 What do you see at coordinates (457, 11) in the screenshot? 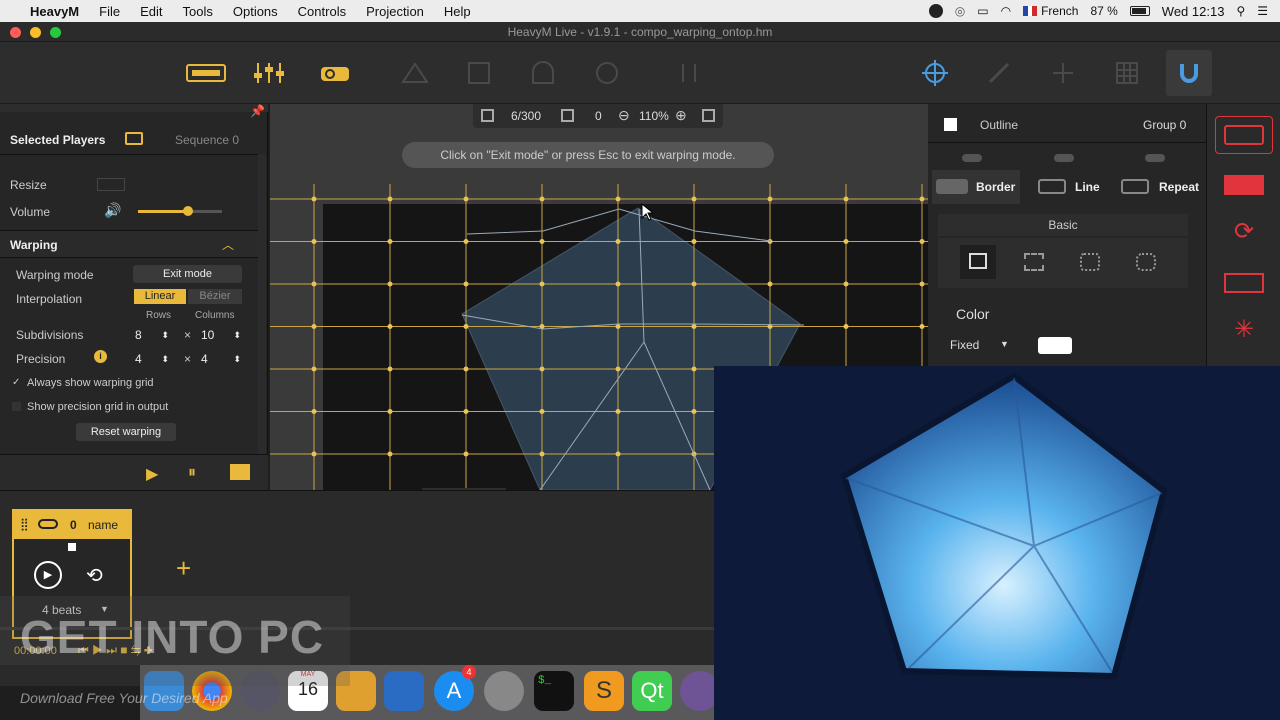
I see `menu-help: Help` at bounding box center [457, 11].